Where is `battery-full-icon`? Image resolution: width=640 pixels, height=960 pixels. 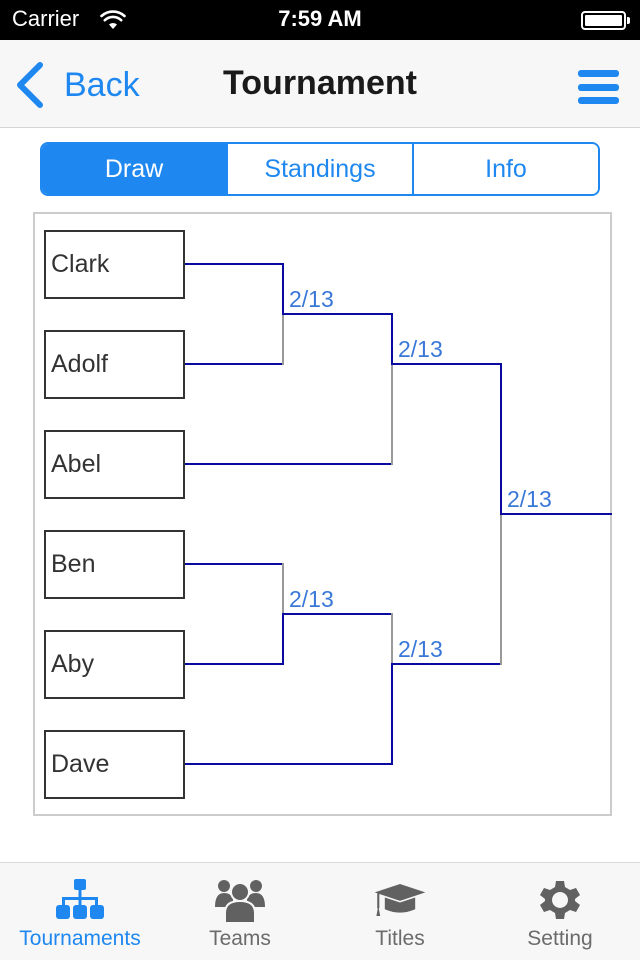
battery-full-icon is located at coordinates (605, 20).